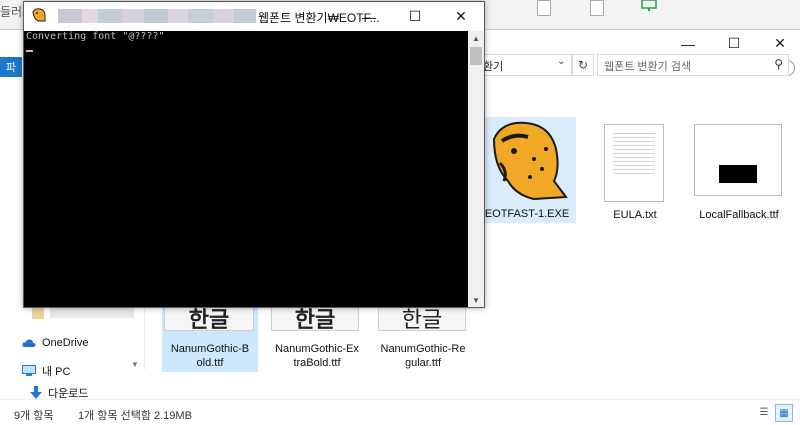 The height and width of the screenshot is (425, 800). I want to click on large-icons-view-icon: ▦, so click(784, 413).